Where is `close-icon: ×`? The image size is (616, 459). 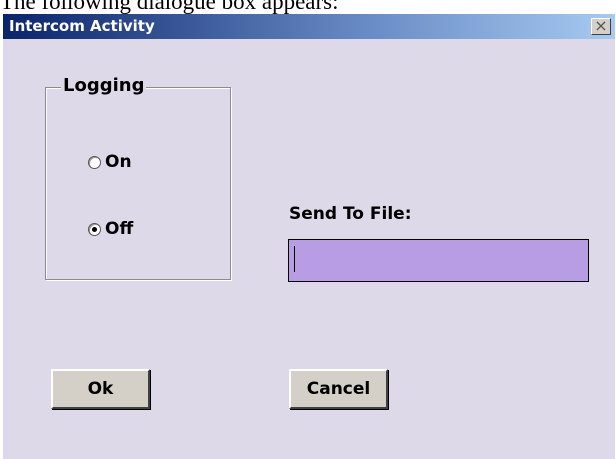 close-icon: × is located at coordinates (601, 25).